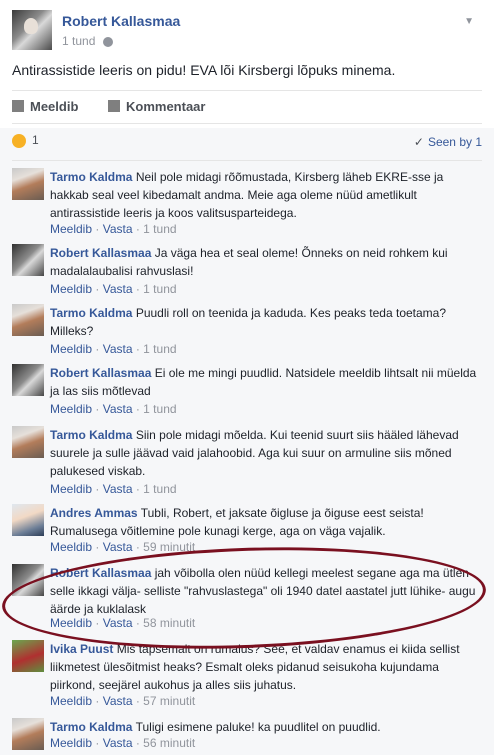  I want to click on author-avatar, so click(32, 30).